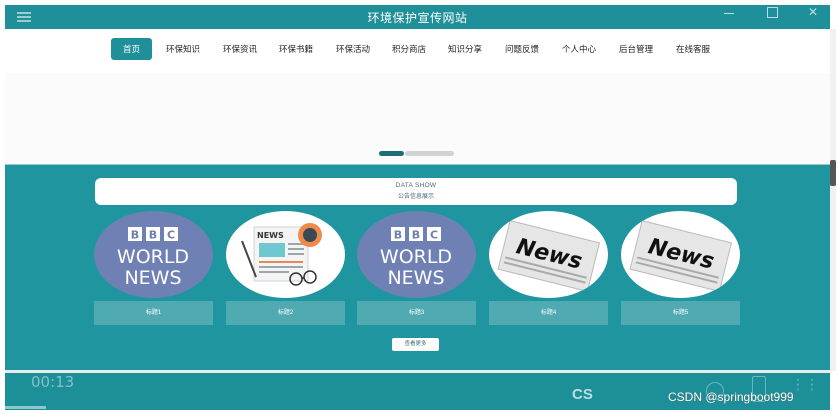 Image resolution: width=838 pixels, height=414 pixels. I want to click on maximize-icon, so click(772, 12).